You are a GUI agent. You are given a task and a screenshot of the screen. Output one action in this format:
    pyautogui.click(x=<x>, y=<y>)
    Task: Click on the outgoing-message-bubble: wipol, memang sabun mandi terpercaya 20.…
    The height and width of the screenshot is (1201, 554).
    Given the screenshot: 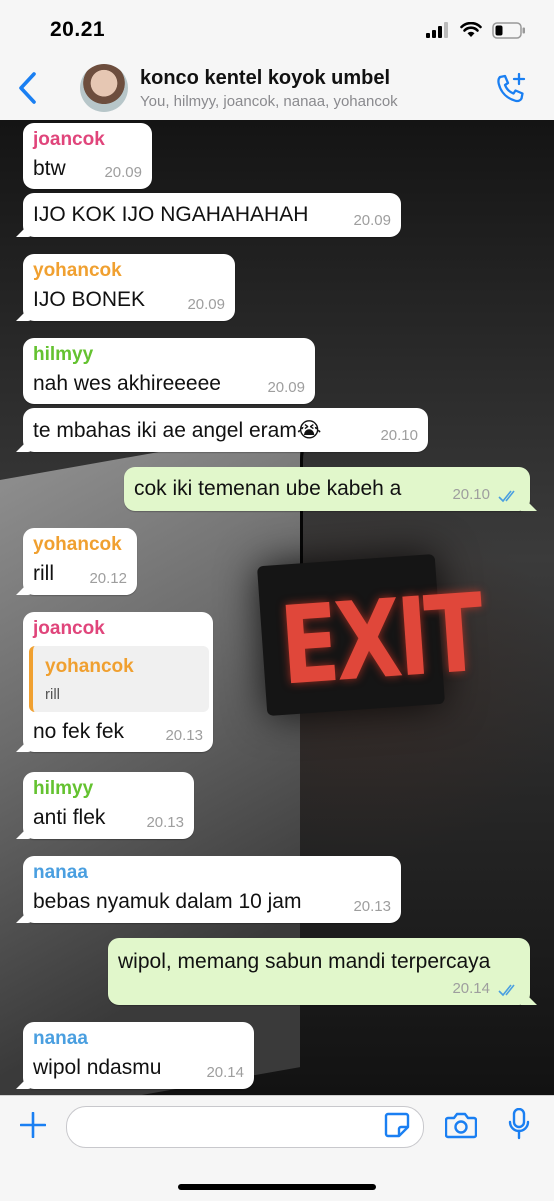 What is the action you would take?
    pyautogui.click(x=319, y=971)
    